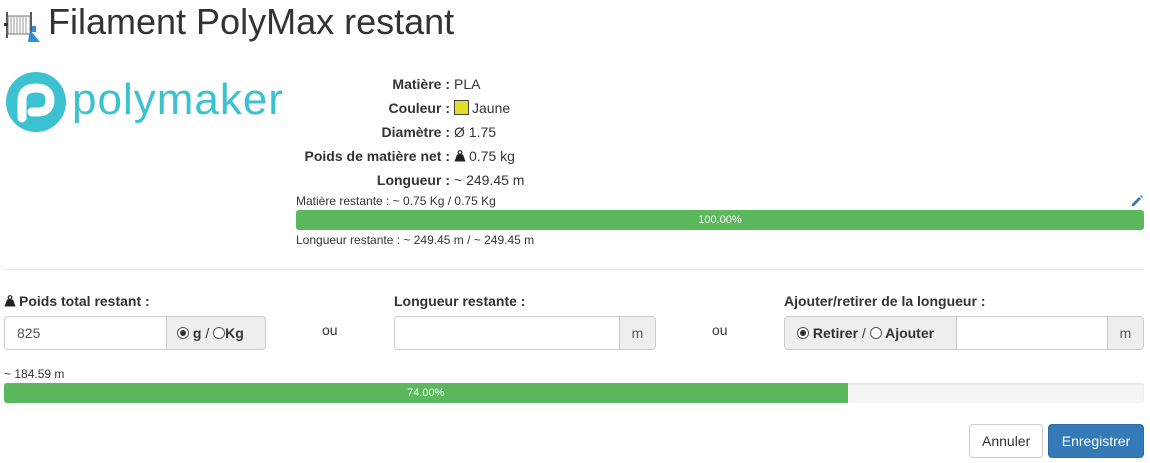  Describe the element at coordinates (426, 393) in the screenshot. I see `result-progress-fill: 74.00%` at that location.